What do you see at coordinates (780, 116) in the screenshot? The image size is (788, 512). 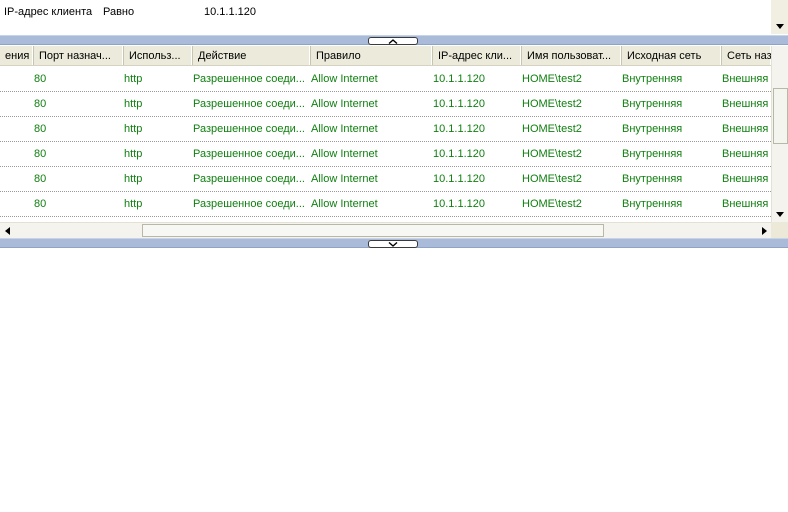 I see `vertical-scroll-thumb` at bounding box center [780, 116].